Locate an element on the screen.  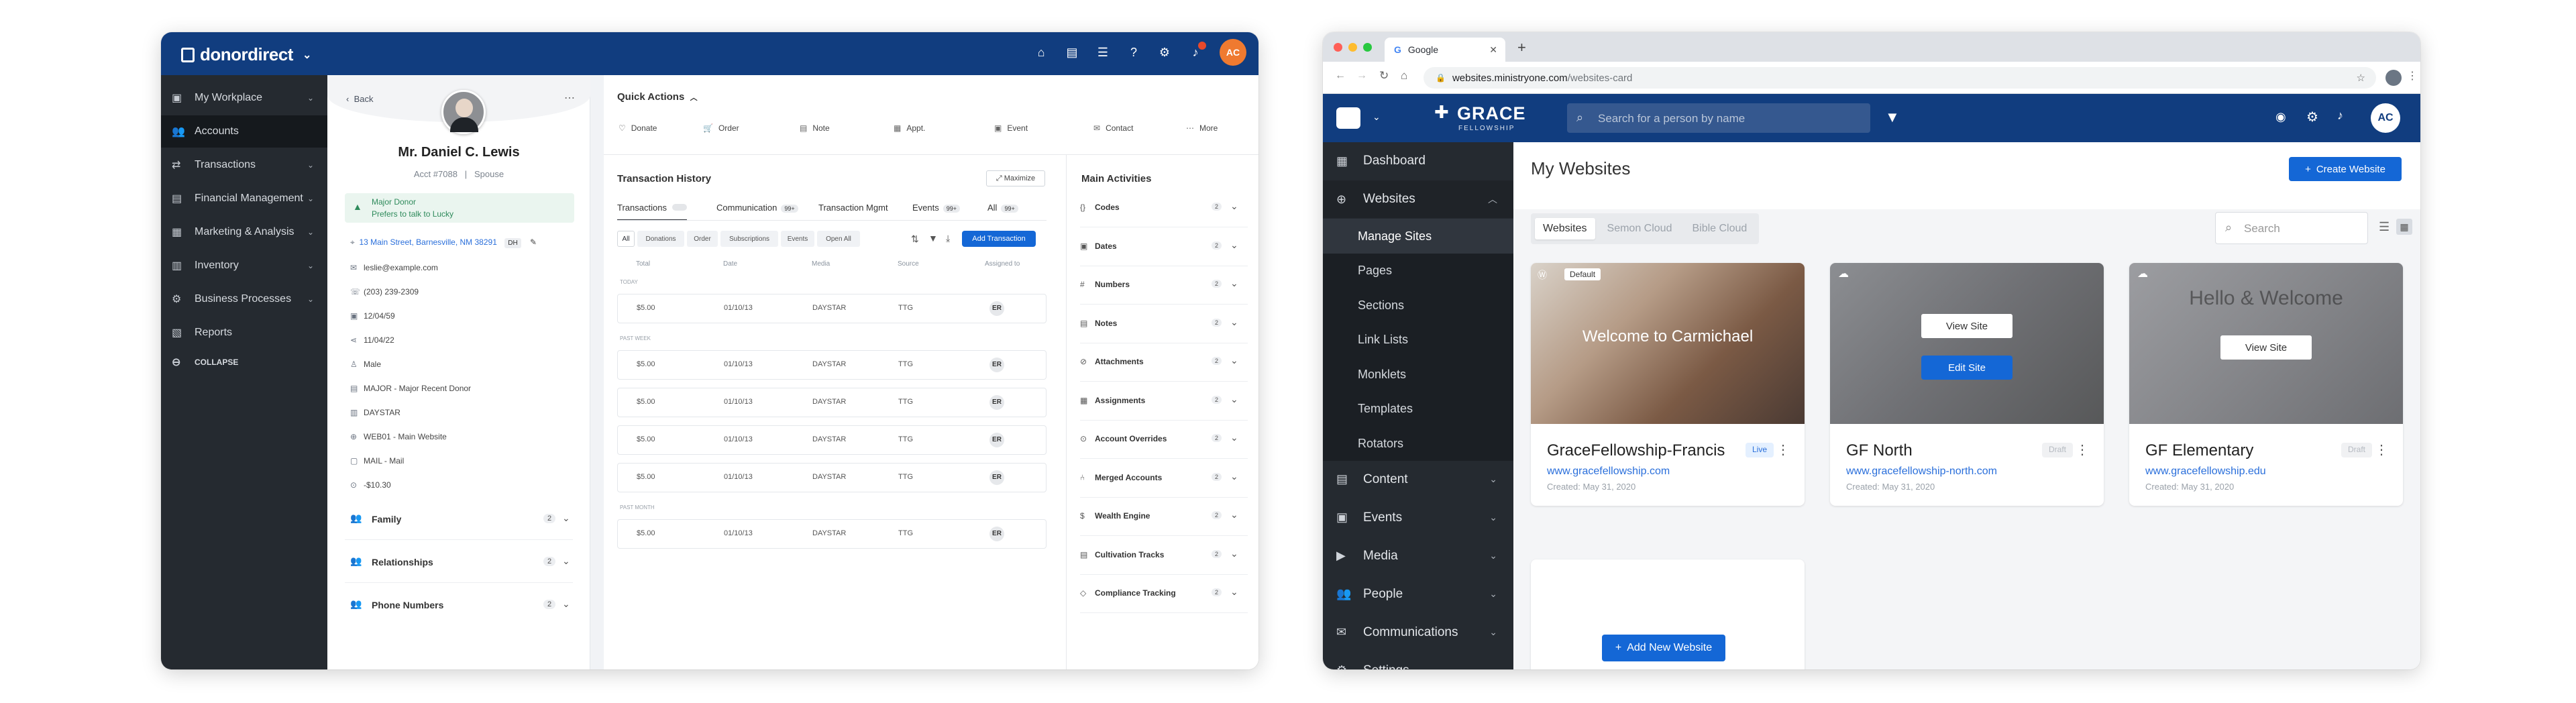
people-search-input: ⌕ Search for a person by name is located at coordinates (1718, 118).